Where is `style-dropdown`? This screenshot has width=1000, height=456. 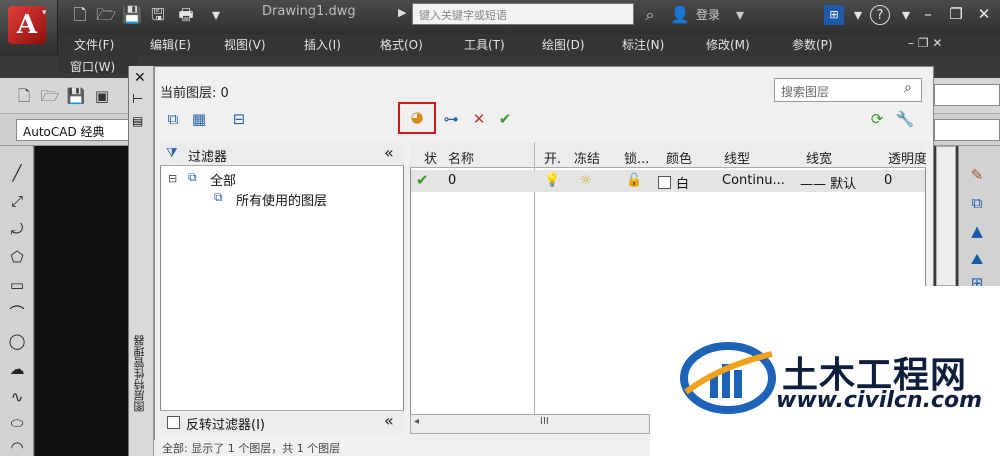
style-dropdown is located at coordinates (967, 130).